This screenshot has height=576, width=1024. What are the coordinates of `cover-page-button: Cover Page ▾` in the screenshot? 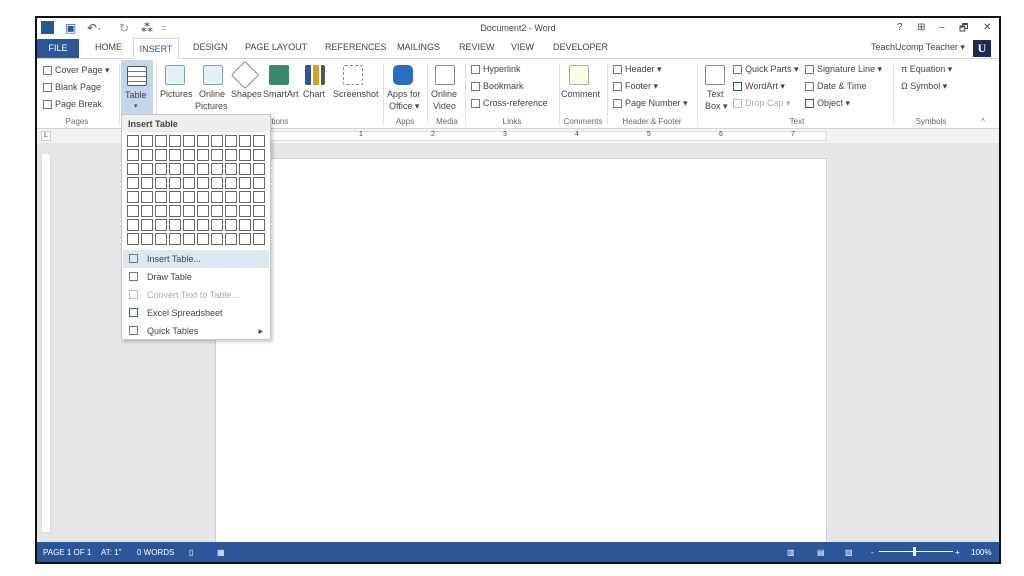 It's located at (76, 70).